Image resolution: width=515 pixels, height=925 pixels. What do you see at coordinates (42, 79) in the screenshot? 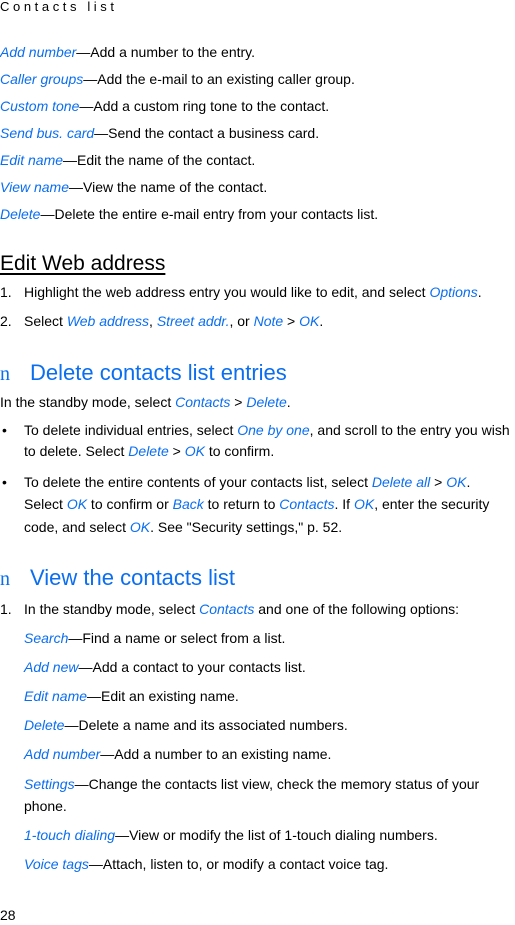
I see `option-term: Caller groups` at bounding box center [42, 79].